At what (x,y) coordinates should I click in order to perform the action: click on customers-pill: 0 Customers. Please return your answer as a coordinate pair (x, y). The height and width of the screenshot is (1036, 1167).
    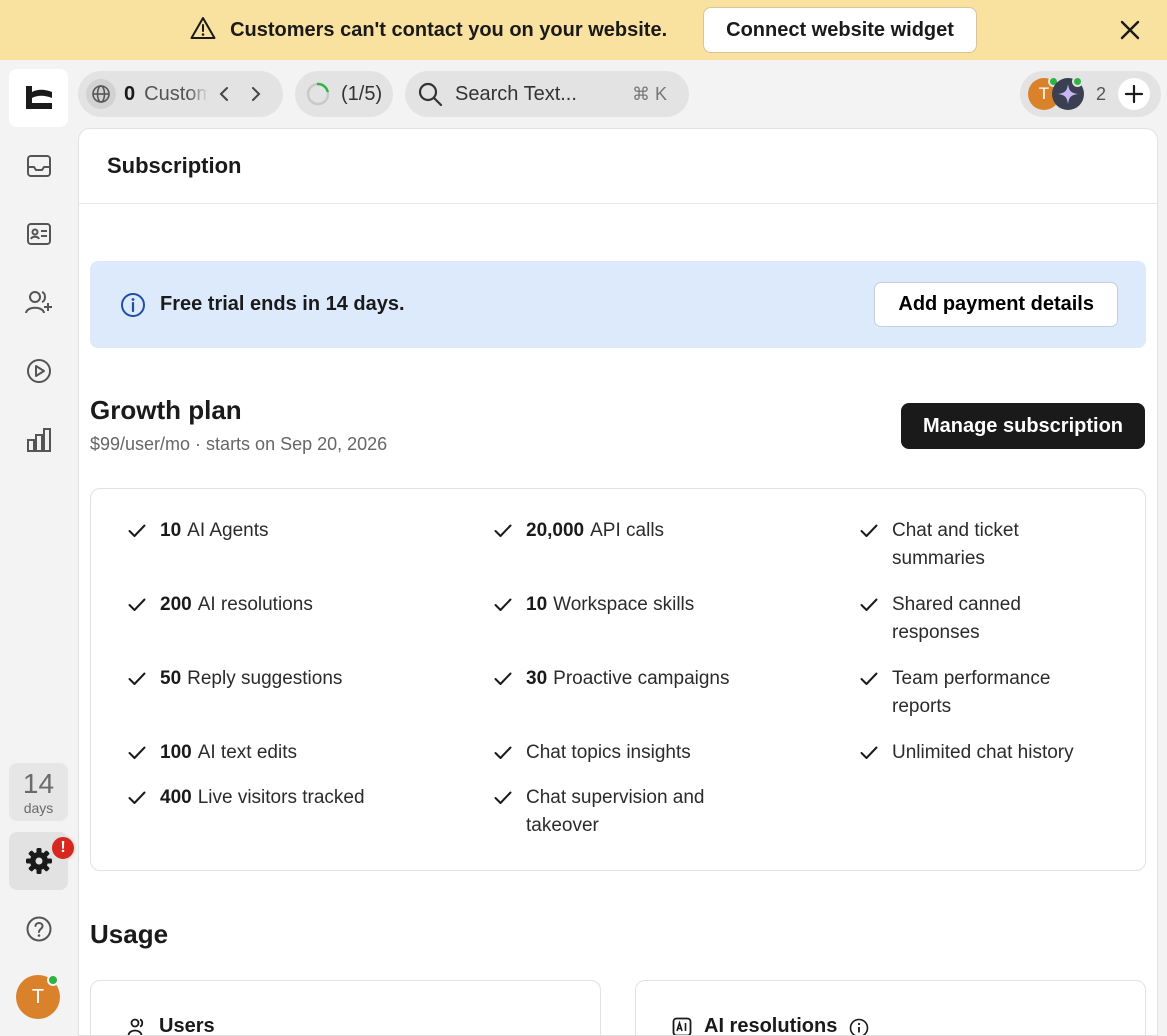
    Looking at the image, I should click on (180, 94).